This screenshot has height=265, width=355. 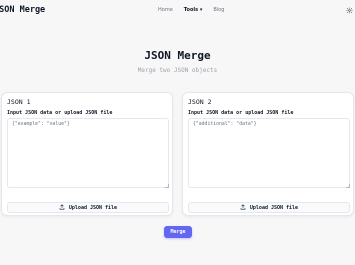 What do you see at coordinates (218, 10) in the screenshot?
I see `nav-blog: Blog` at bounding box center [218, 10].